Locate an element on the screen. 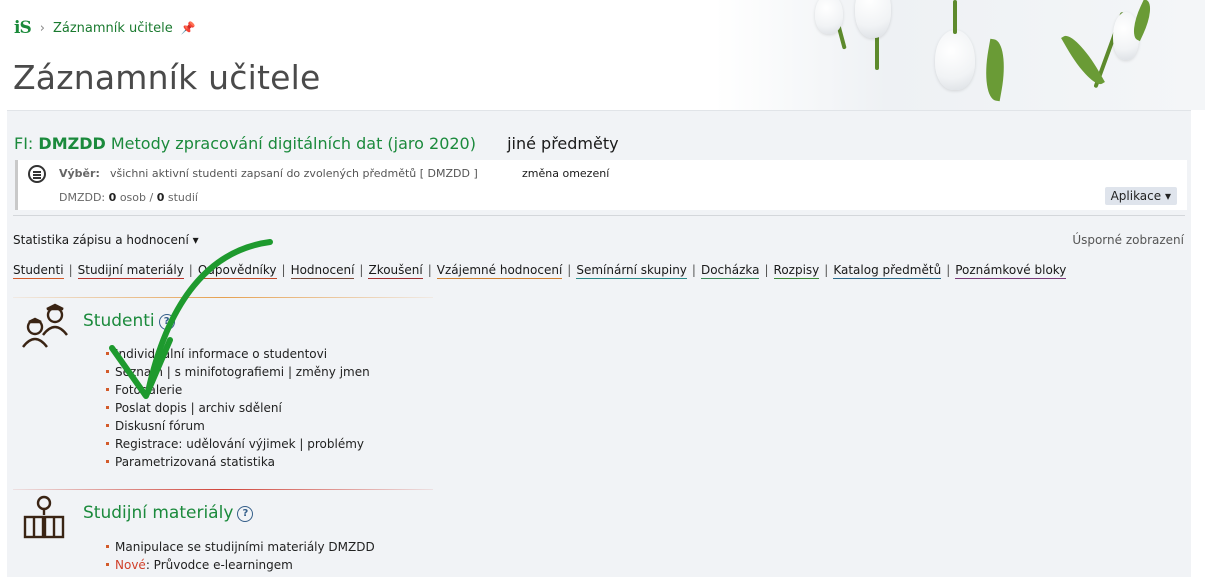 The image size is (1205, 577). faculty-prefix: FI: is located at coordinates (24, 143).